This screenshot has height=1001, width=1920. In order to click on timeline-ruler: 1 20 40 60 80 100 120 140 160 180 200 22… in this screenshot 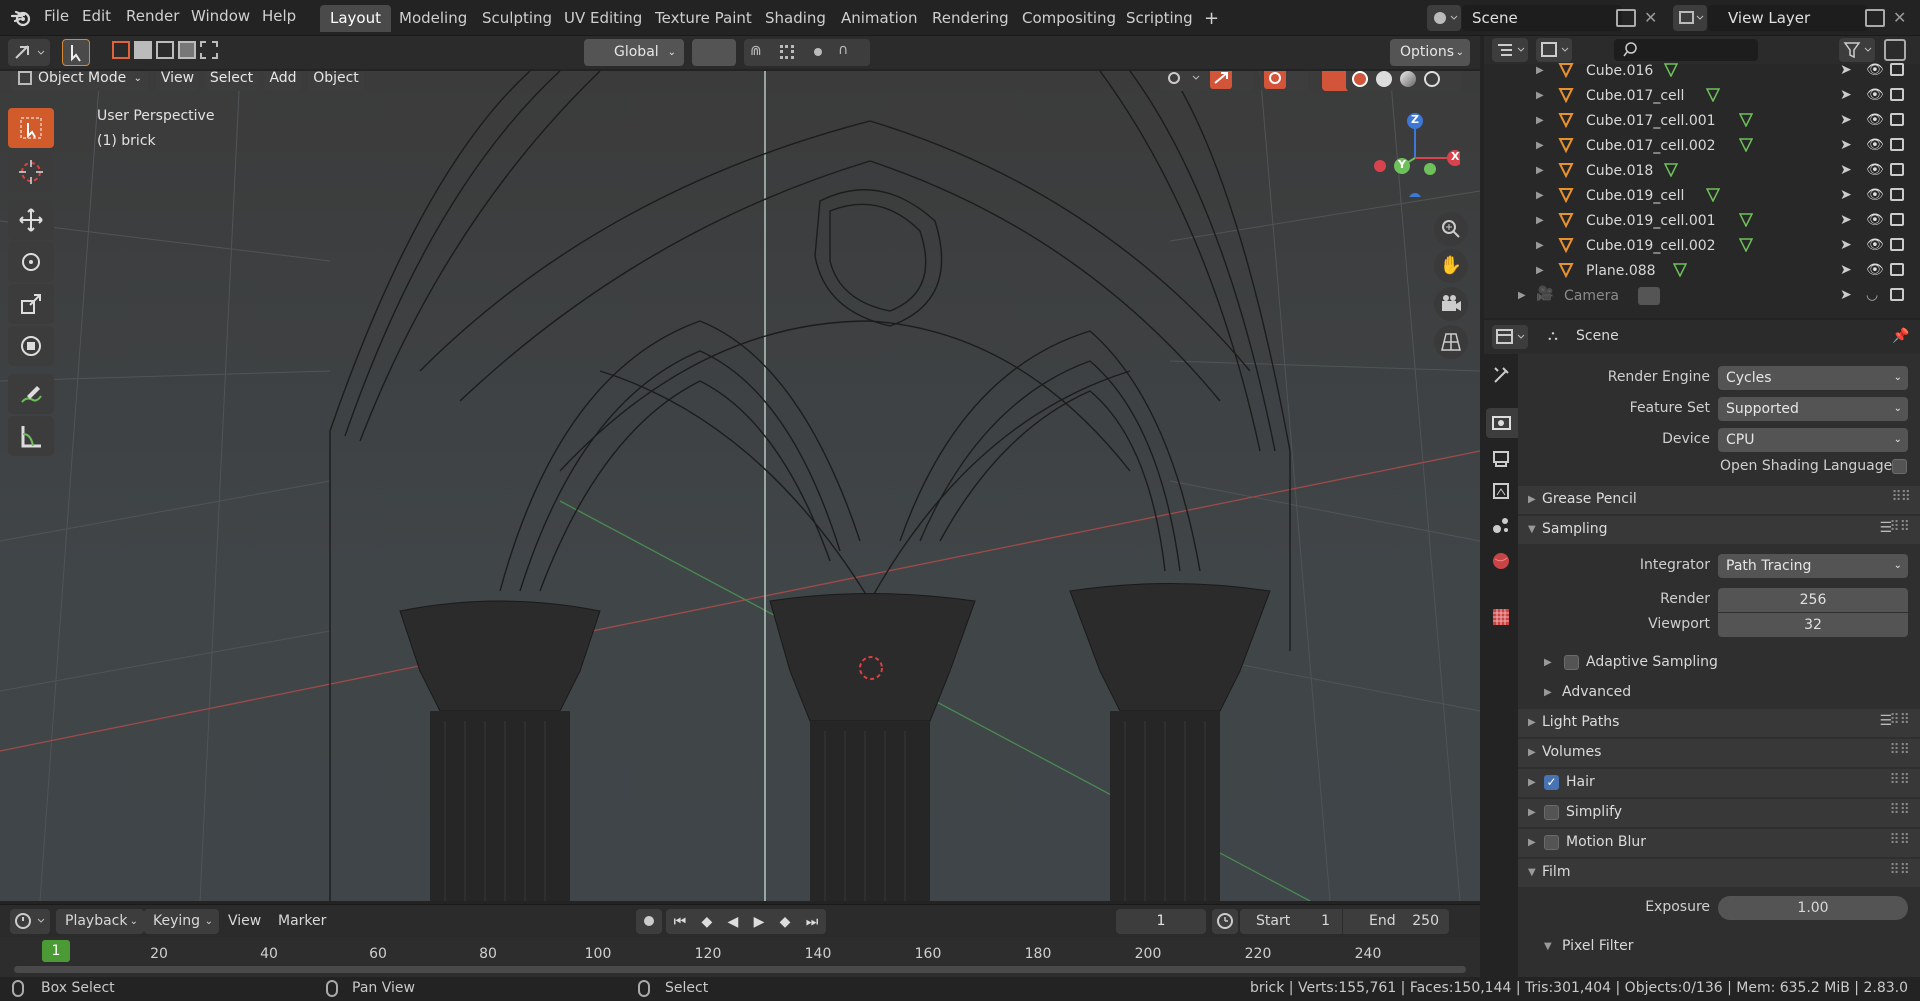, I will do `click(740, 957)`.